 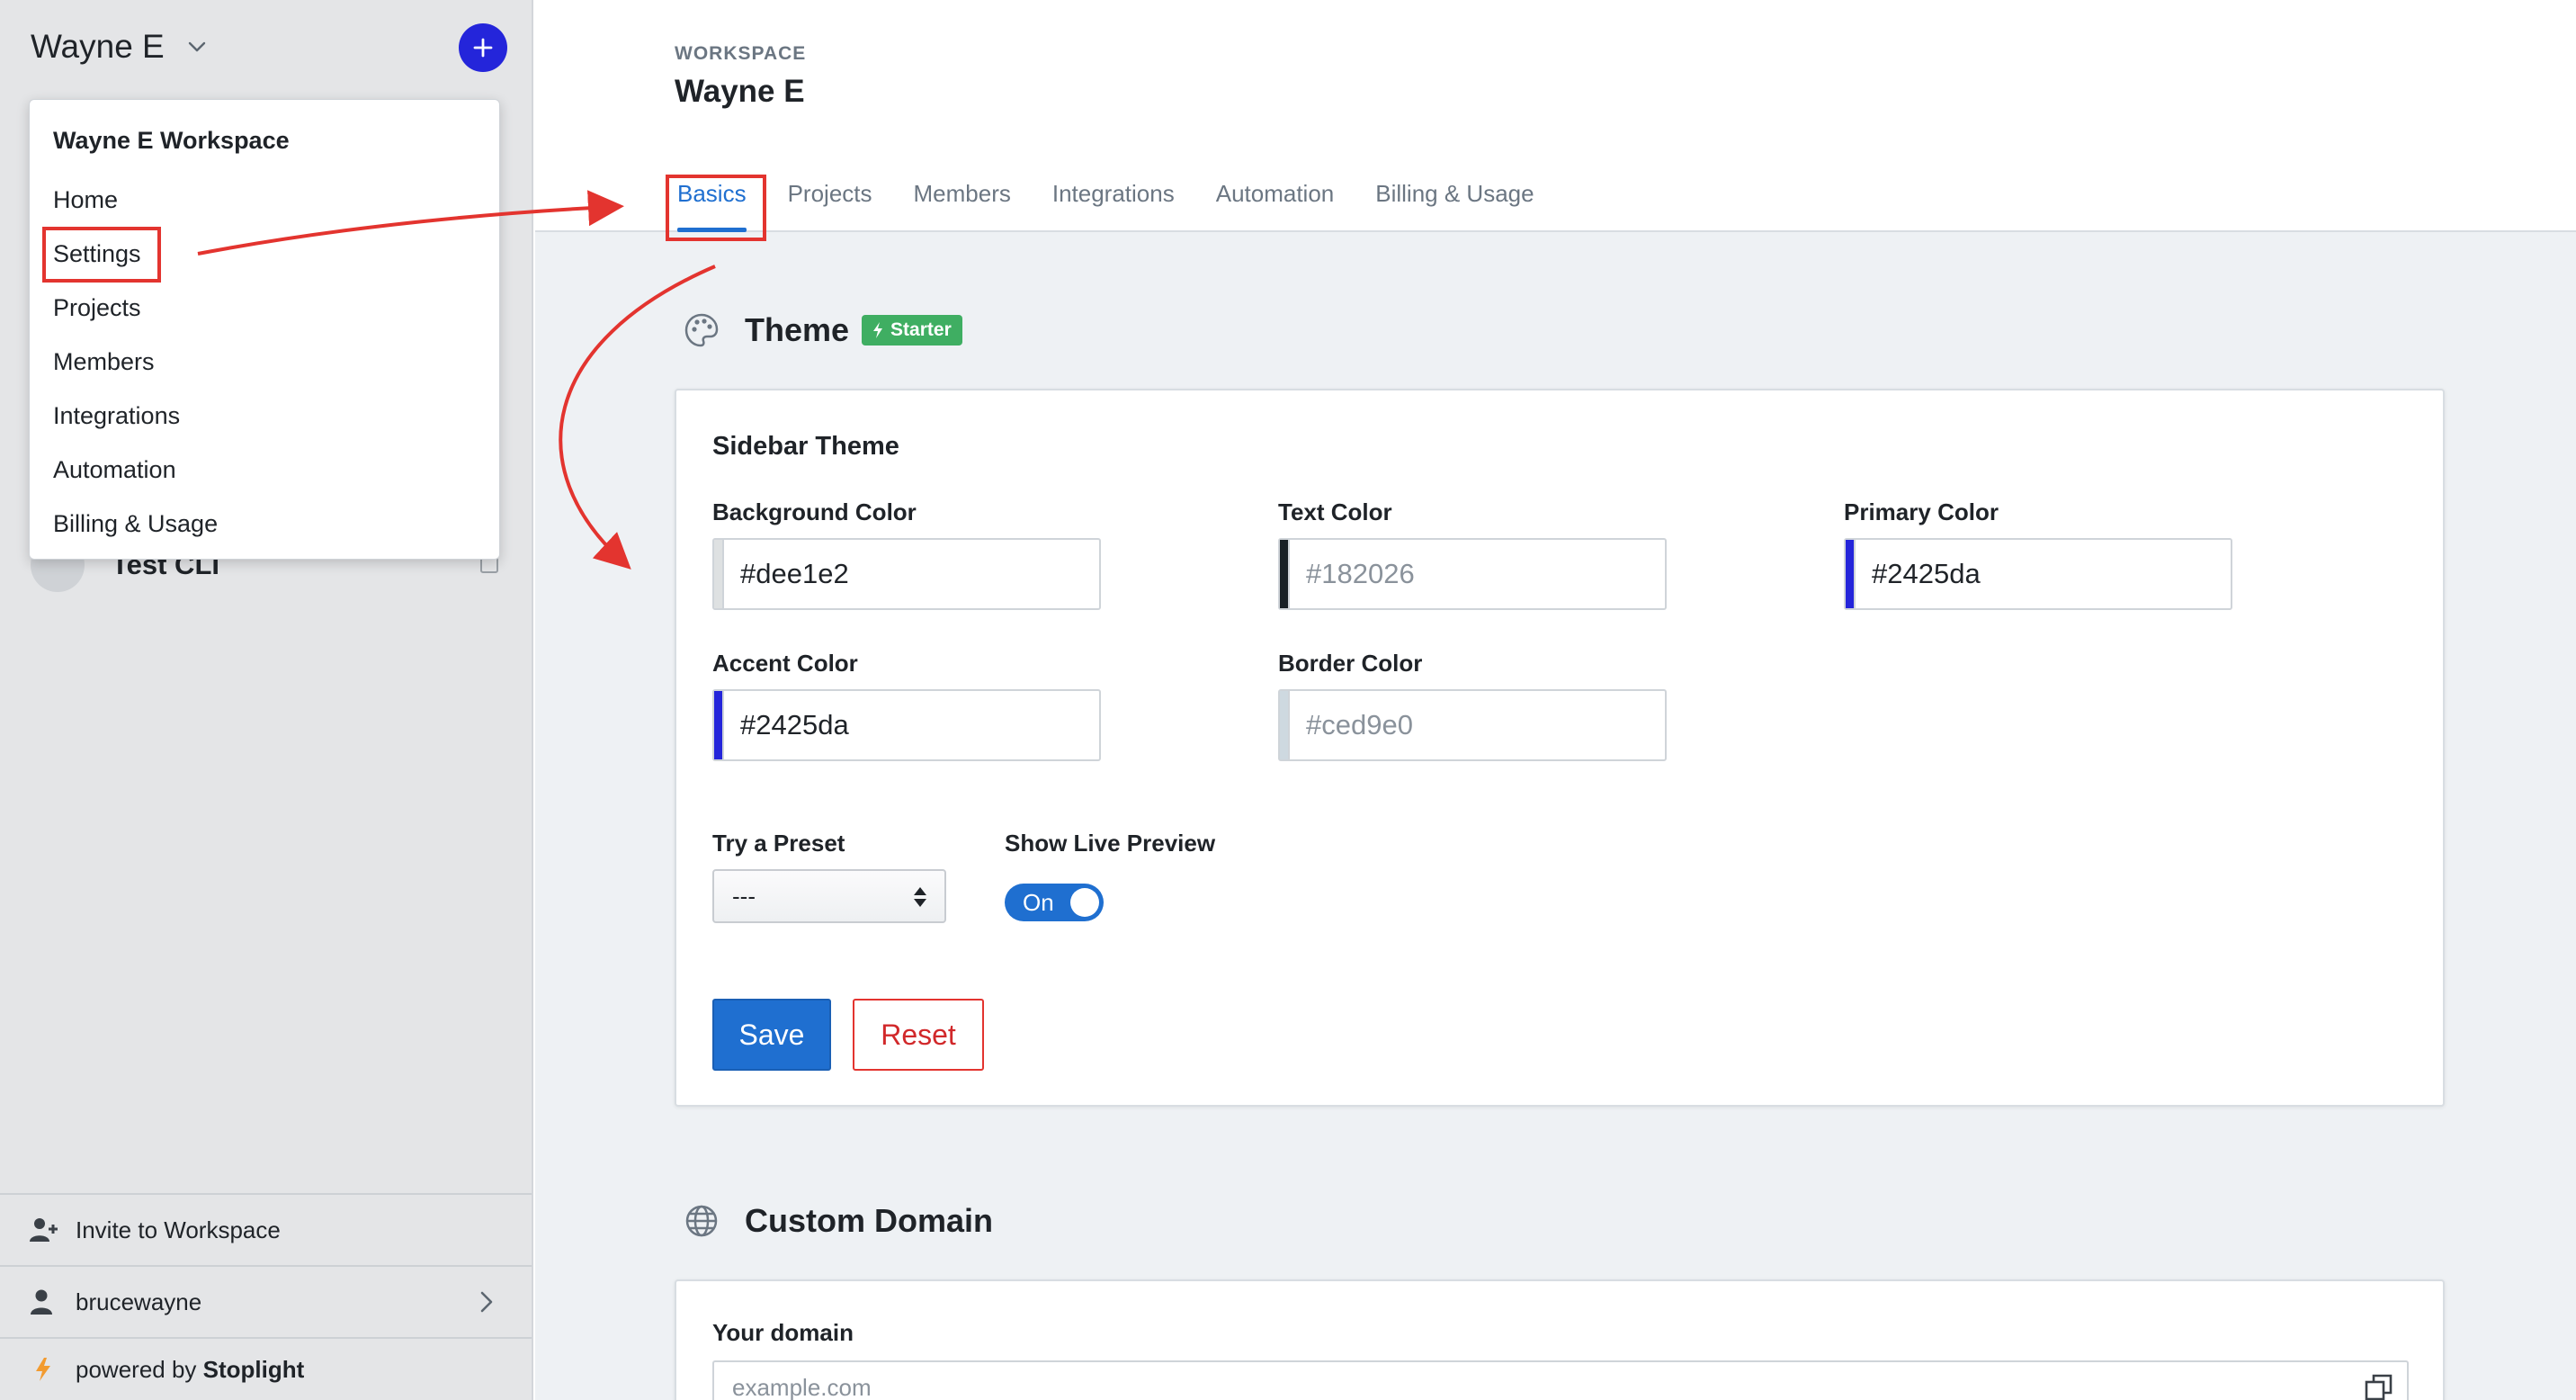 I want to click on tab-members: Members, so click(x=963, y=206).